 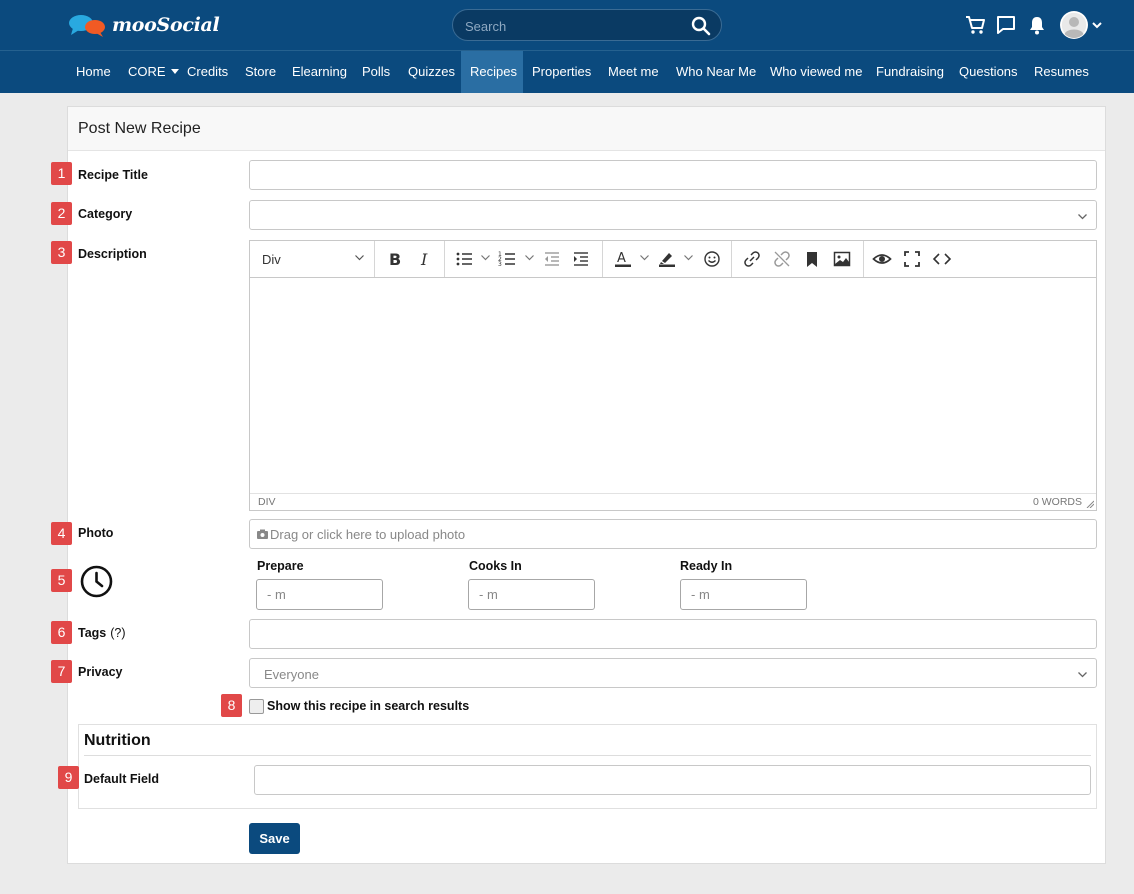 I want to click on step-badge: 1, so click(x=61, y=173).